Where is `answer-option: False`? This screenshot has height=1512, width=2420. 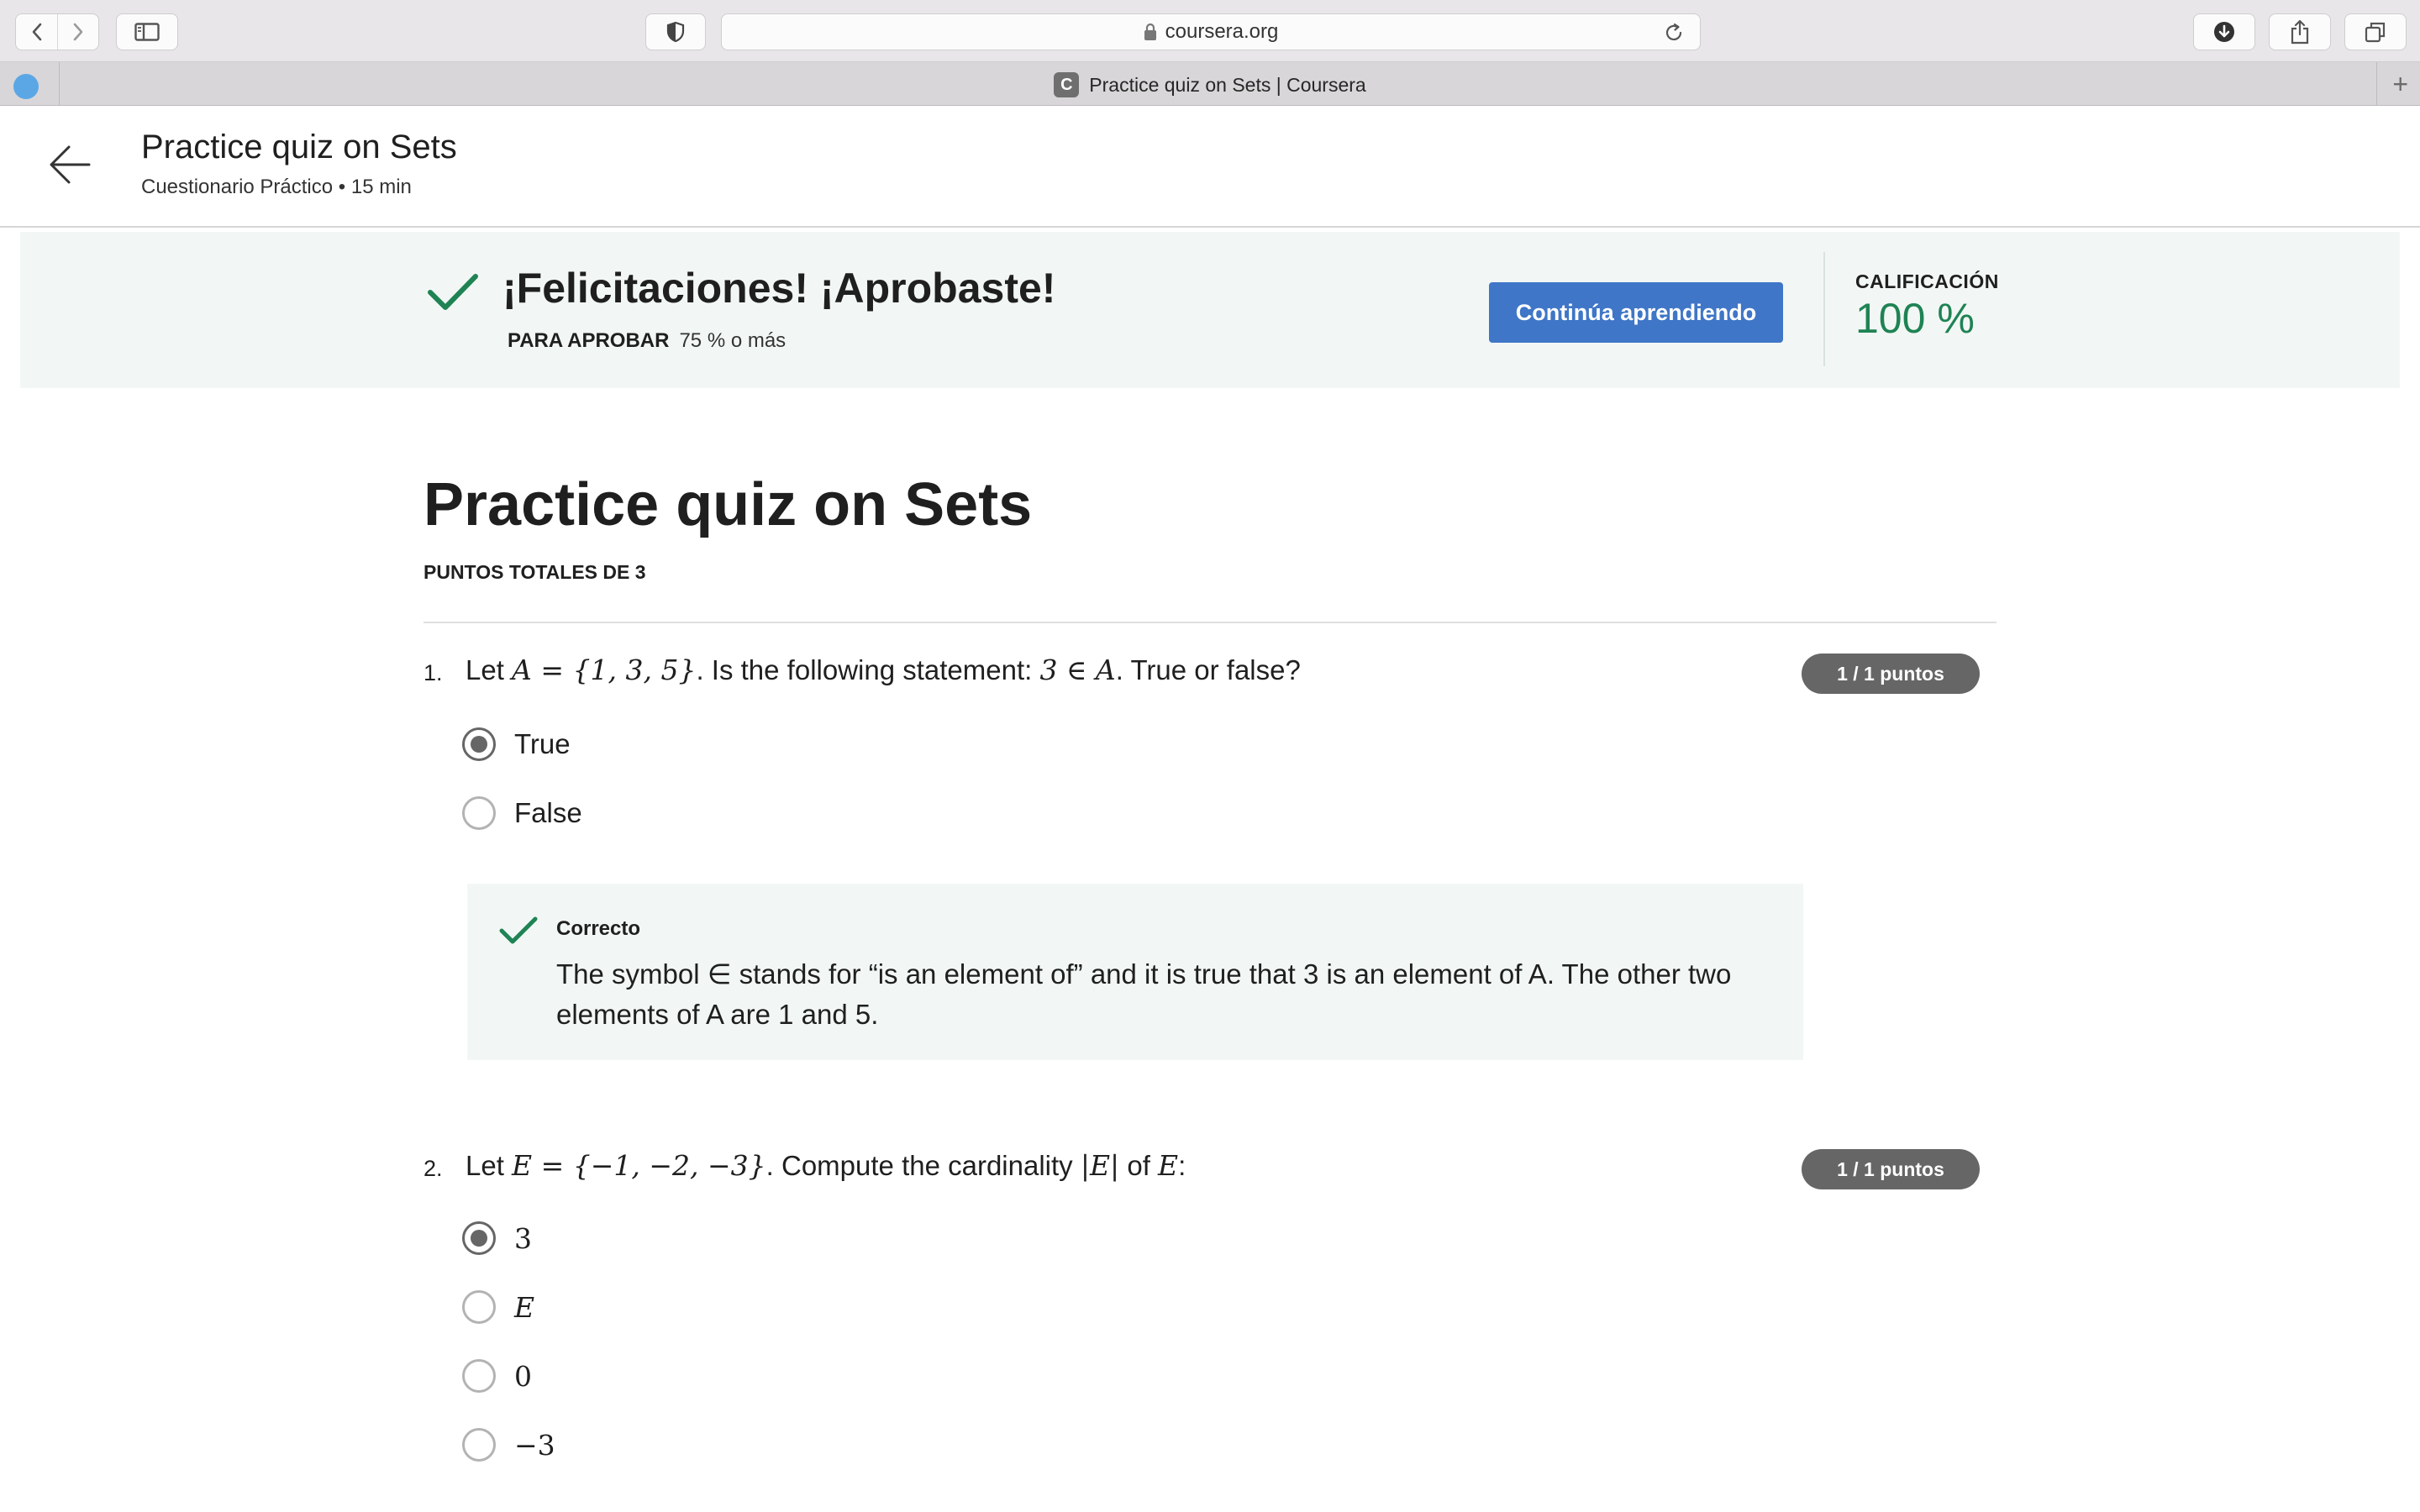
answer-option: False is located at coordinates (522, 813).